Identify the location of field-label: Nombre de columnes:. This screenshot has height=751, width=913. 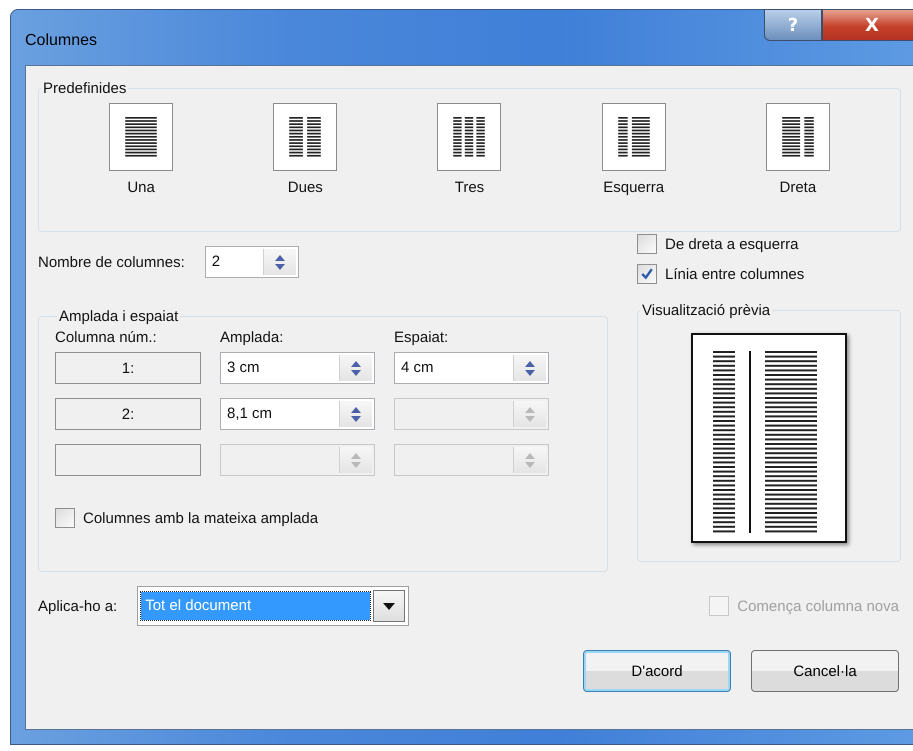
(111, 262).